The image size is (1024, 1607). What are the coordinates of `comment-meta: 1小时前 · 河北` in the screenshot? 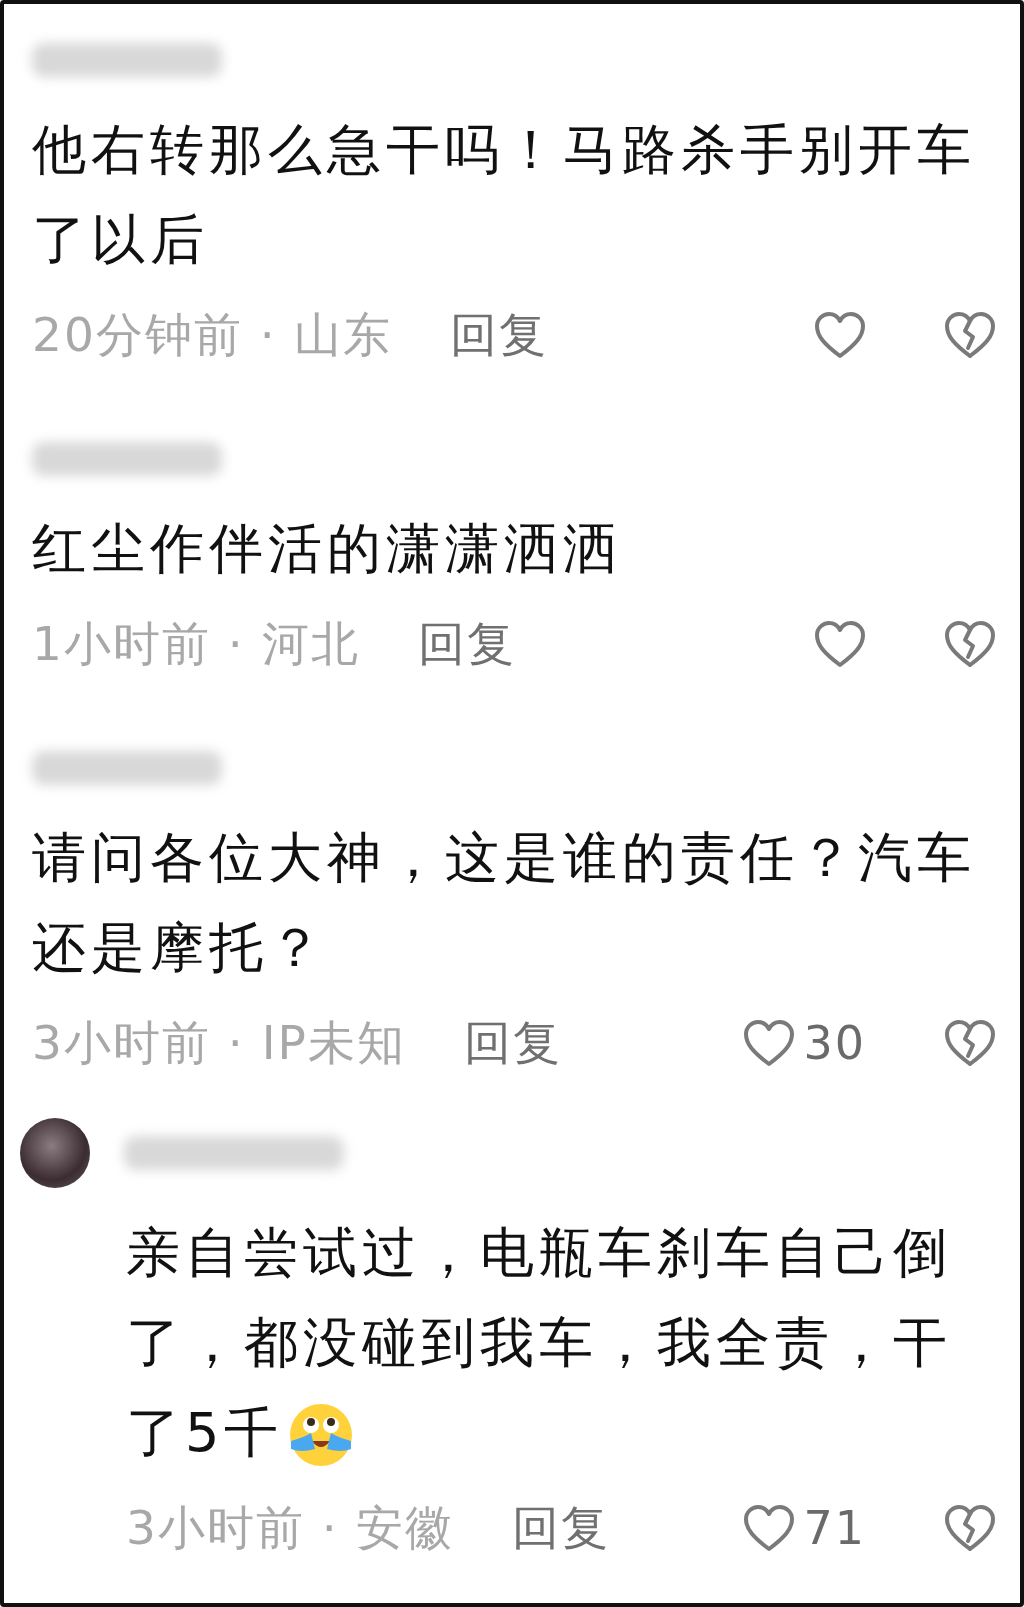 It's located at (196, 643).